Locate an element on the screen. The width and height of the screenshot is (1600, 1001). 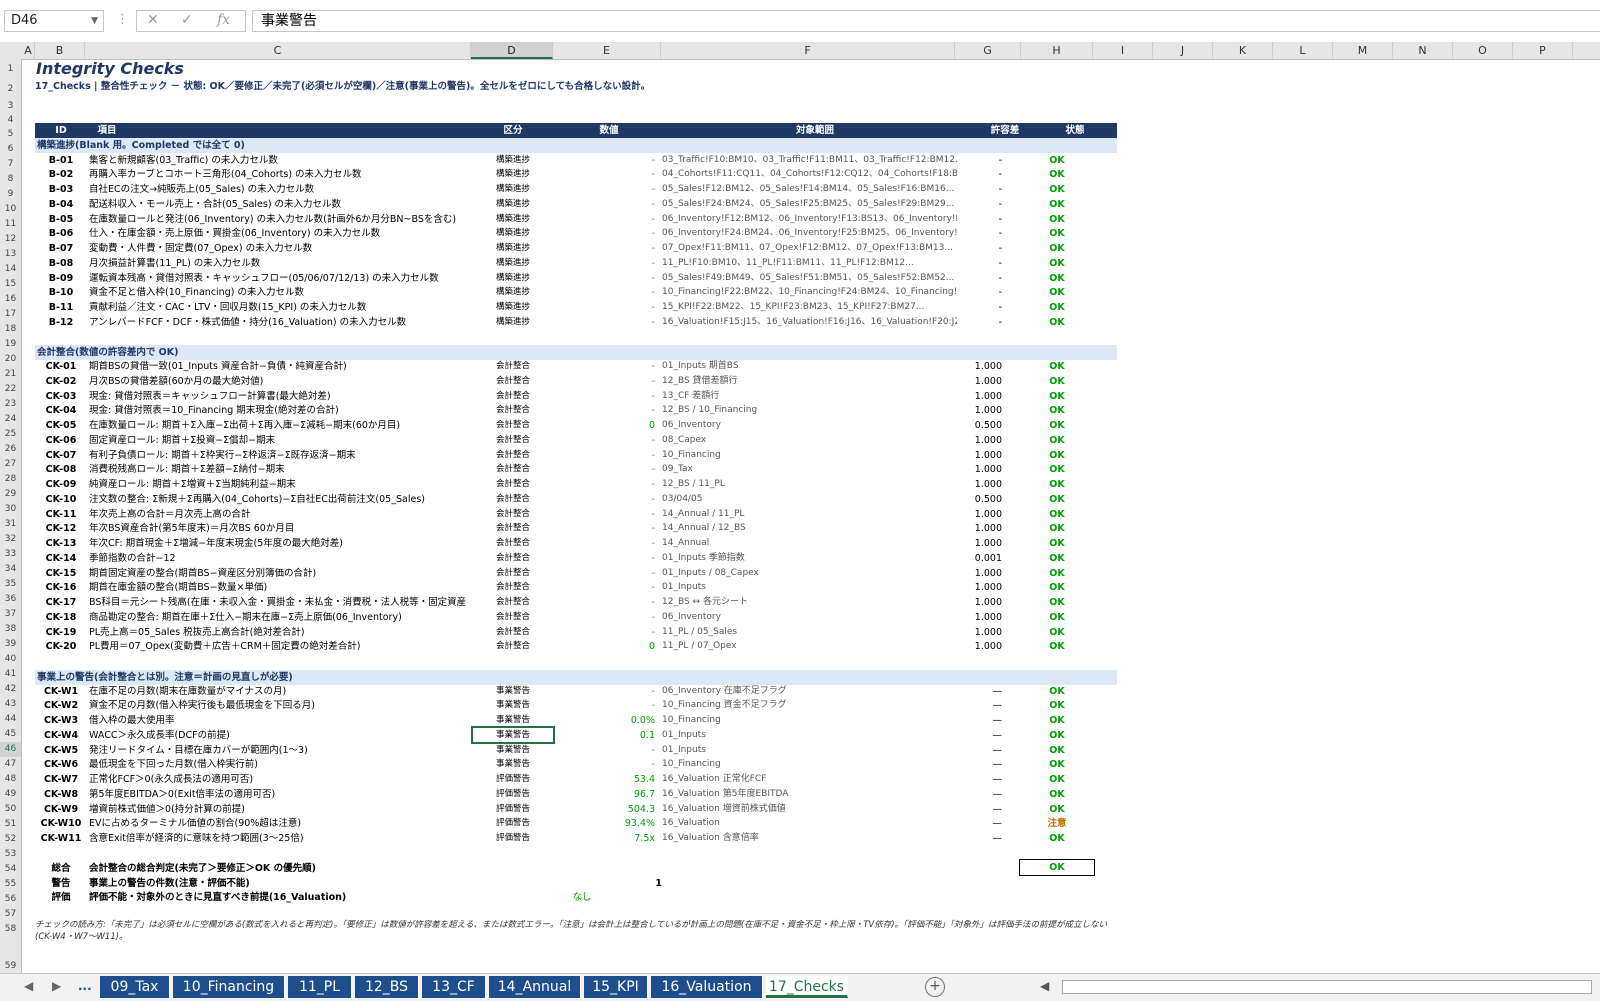
row-header: 54 is located at coordinates (10, 869).